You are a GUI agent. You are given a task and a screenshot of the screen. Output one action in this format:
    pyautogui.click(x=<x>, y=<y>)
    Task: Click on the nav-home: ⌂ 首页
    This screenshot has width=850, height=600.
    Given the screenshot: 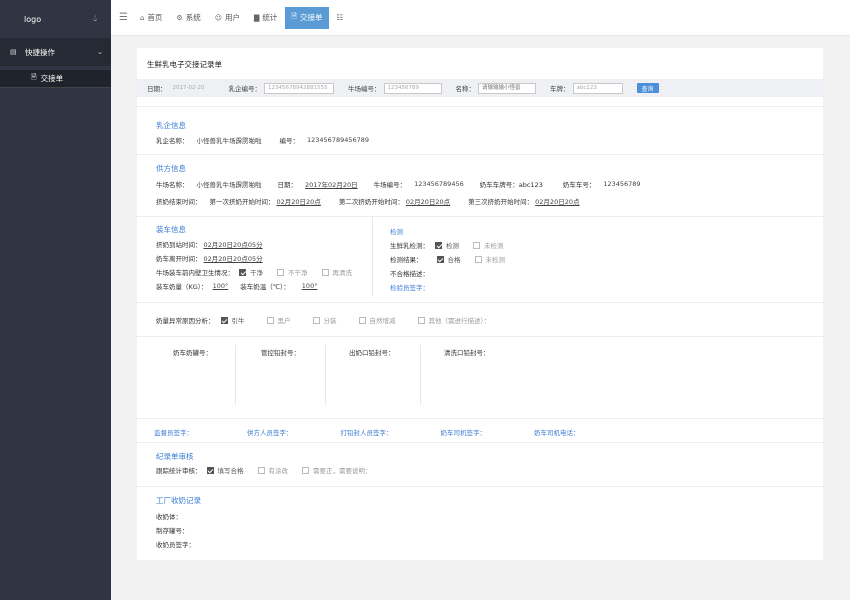 What is the action you would take?
    pyautogui.click(x=151, y=18)
    